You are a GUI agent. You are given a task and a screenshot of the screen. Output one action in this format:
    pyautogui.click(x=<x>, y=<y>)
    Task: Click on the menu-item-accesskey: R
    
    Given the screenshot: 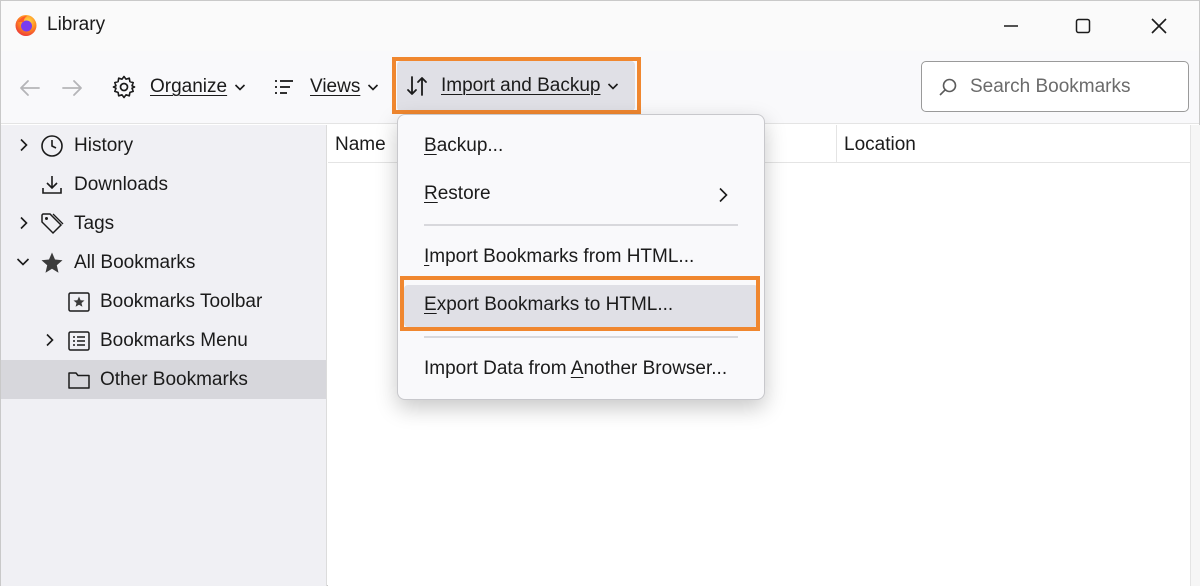 What is the action you would take?
    pyautogui.click(x=431, y=193)
    